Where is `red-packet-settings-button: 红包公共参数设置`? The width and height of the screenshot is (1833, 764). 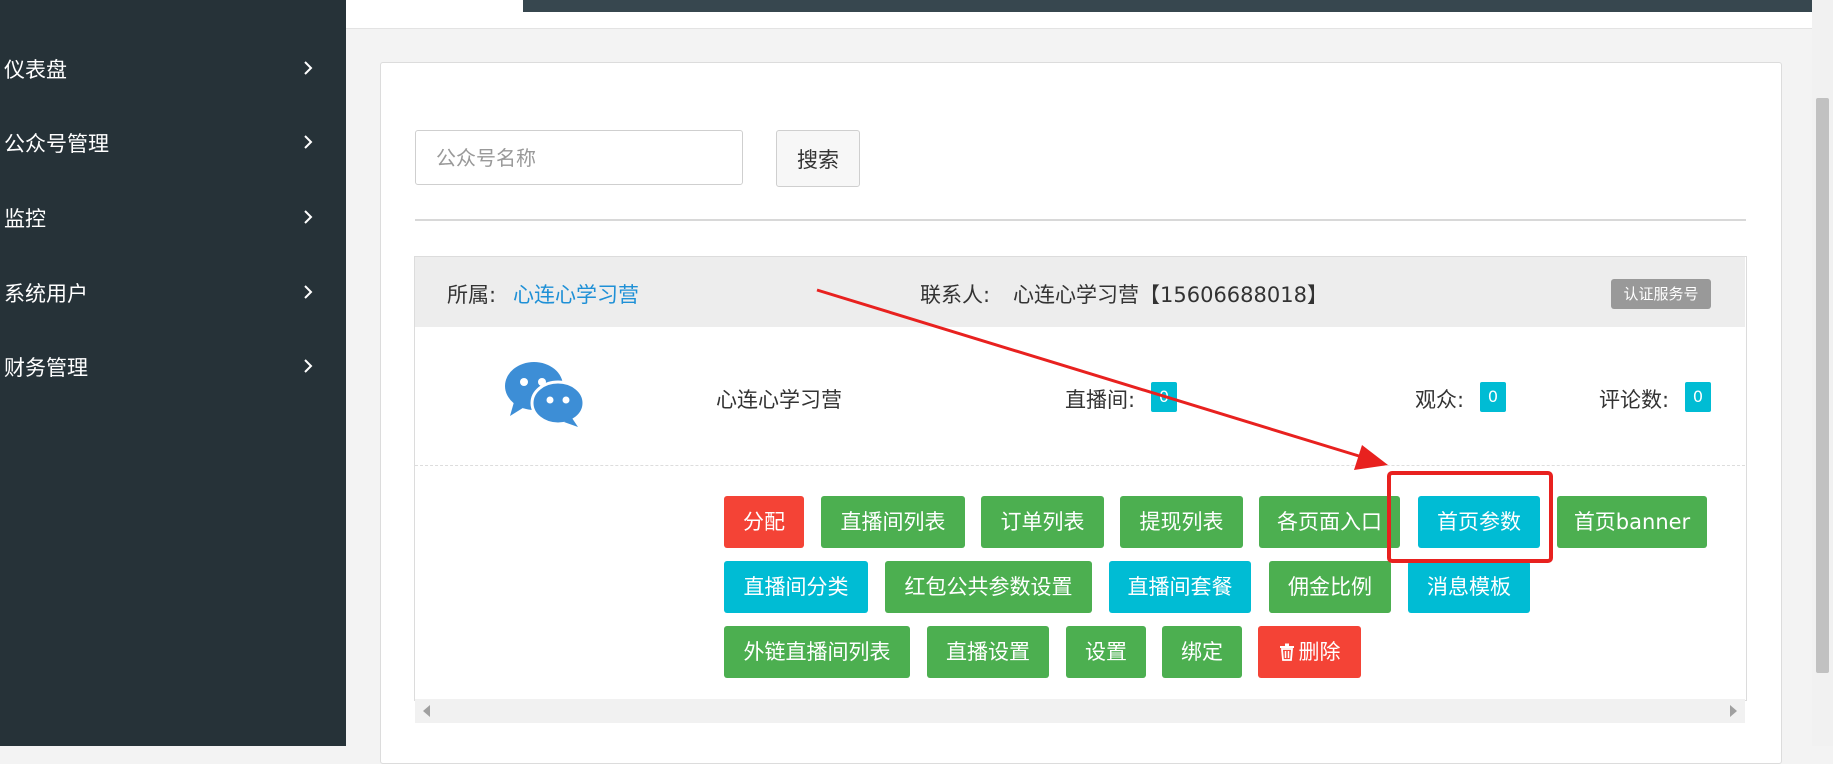 red-packet-settings-button: 红包公共参数设置 is located at coordinates (988, 587).